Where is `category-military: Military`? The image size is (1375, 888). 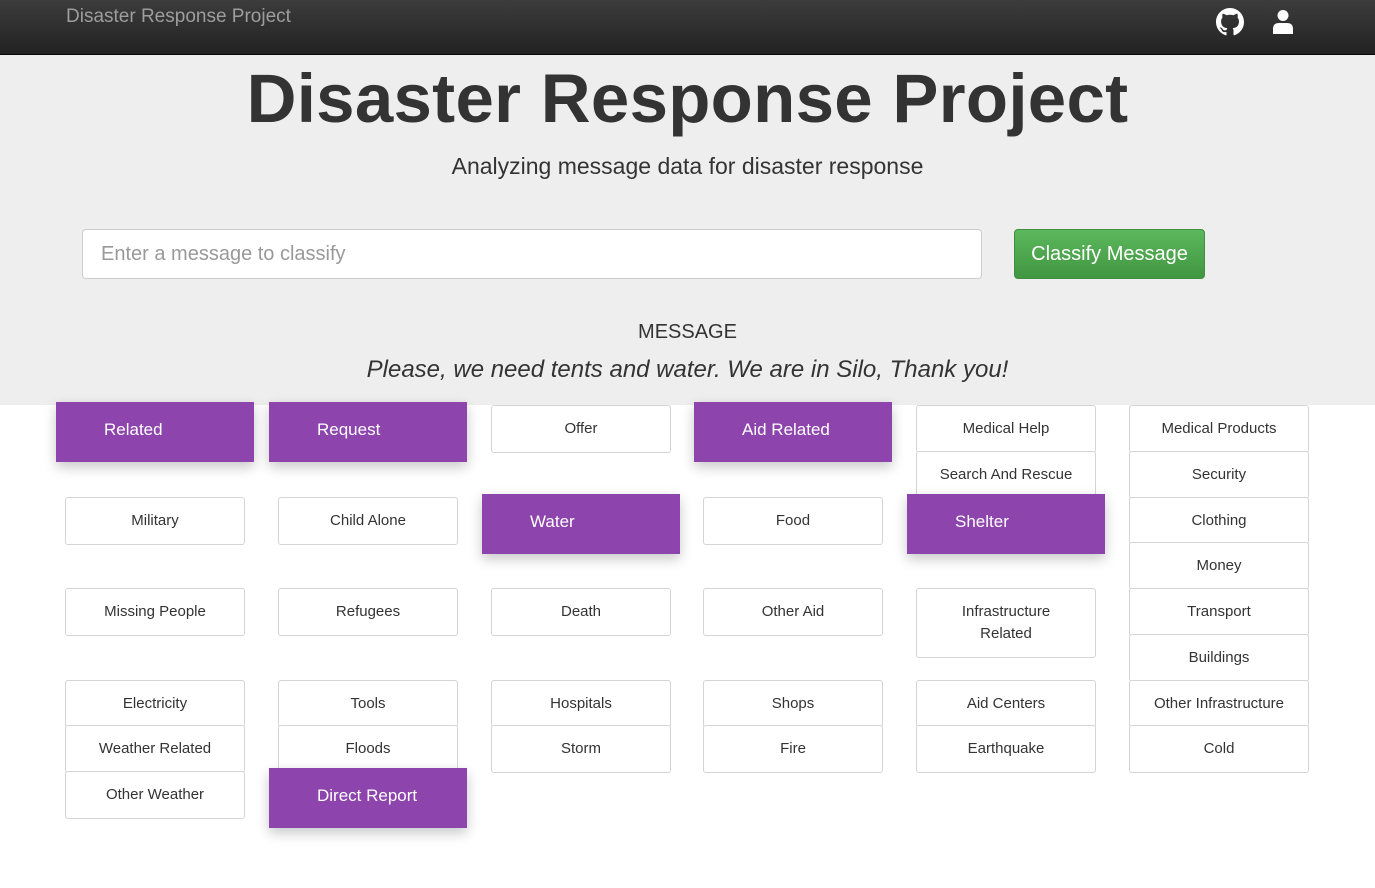 category-military: Military is located at coordinates (155, 521).